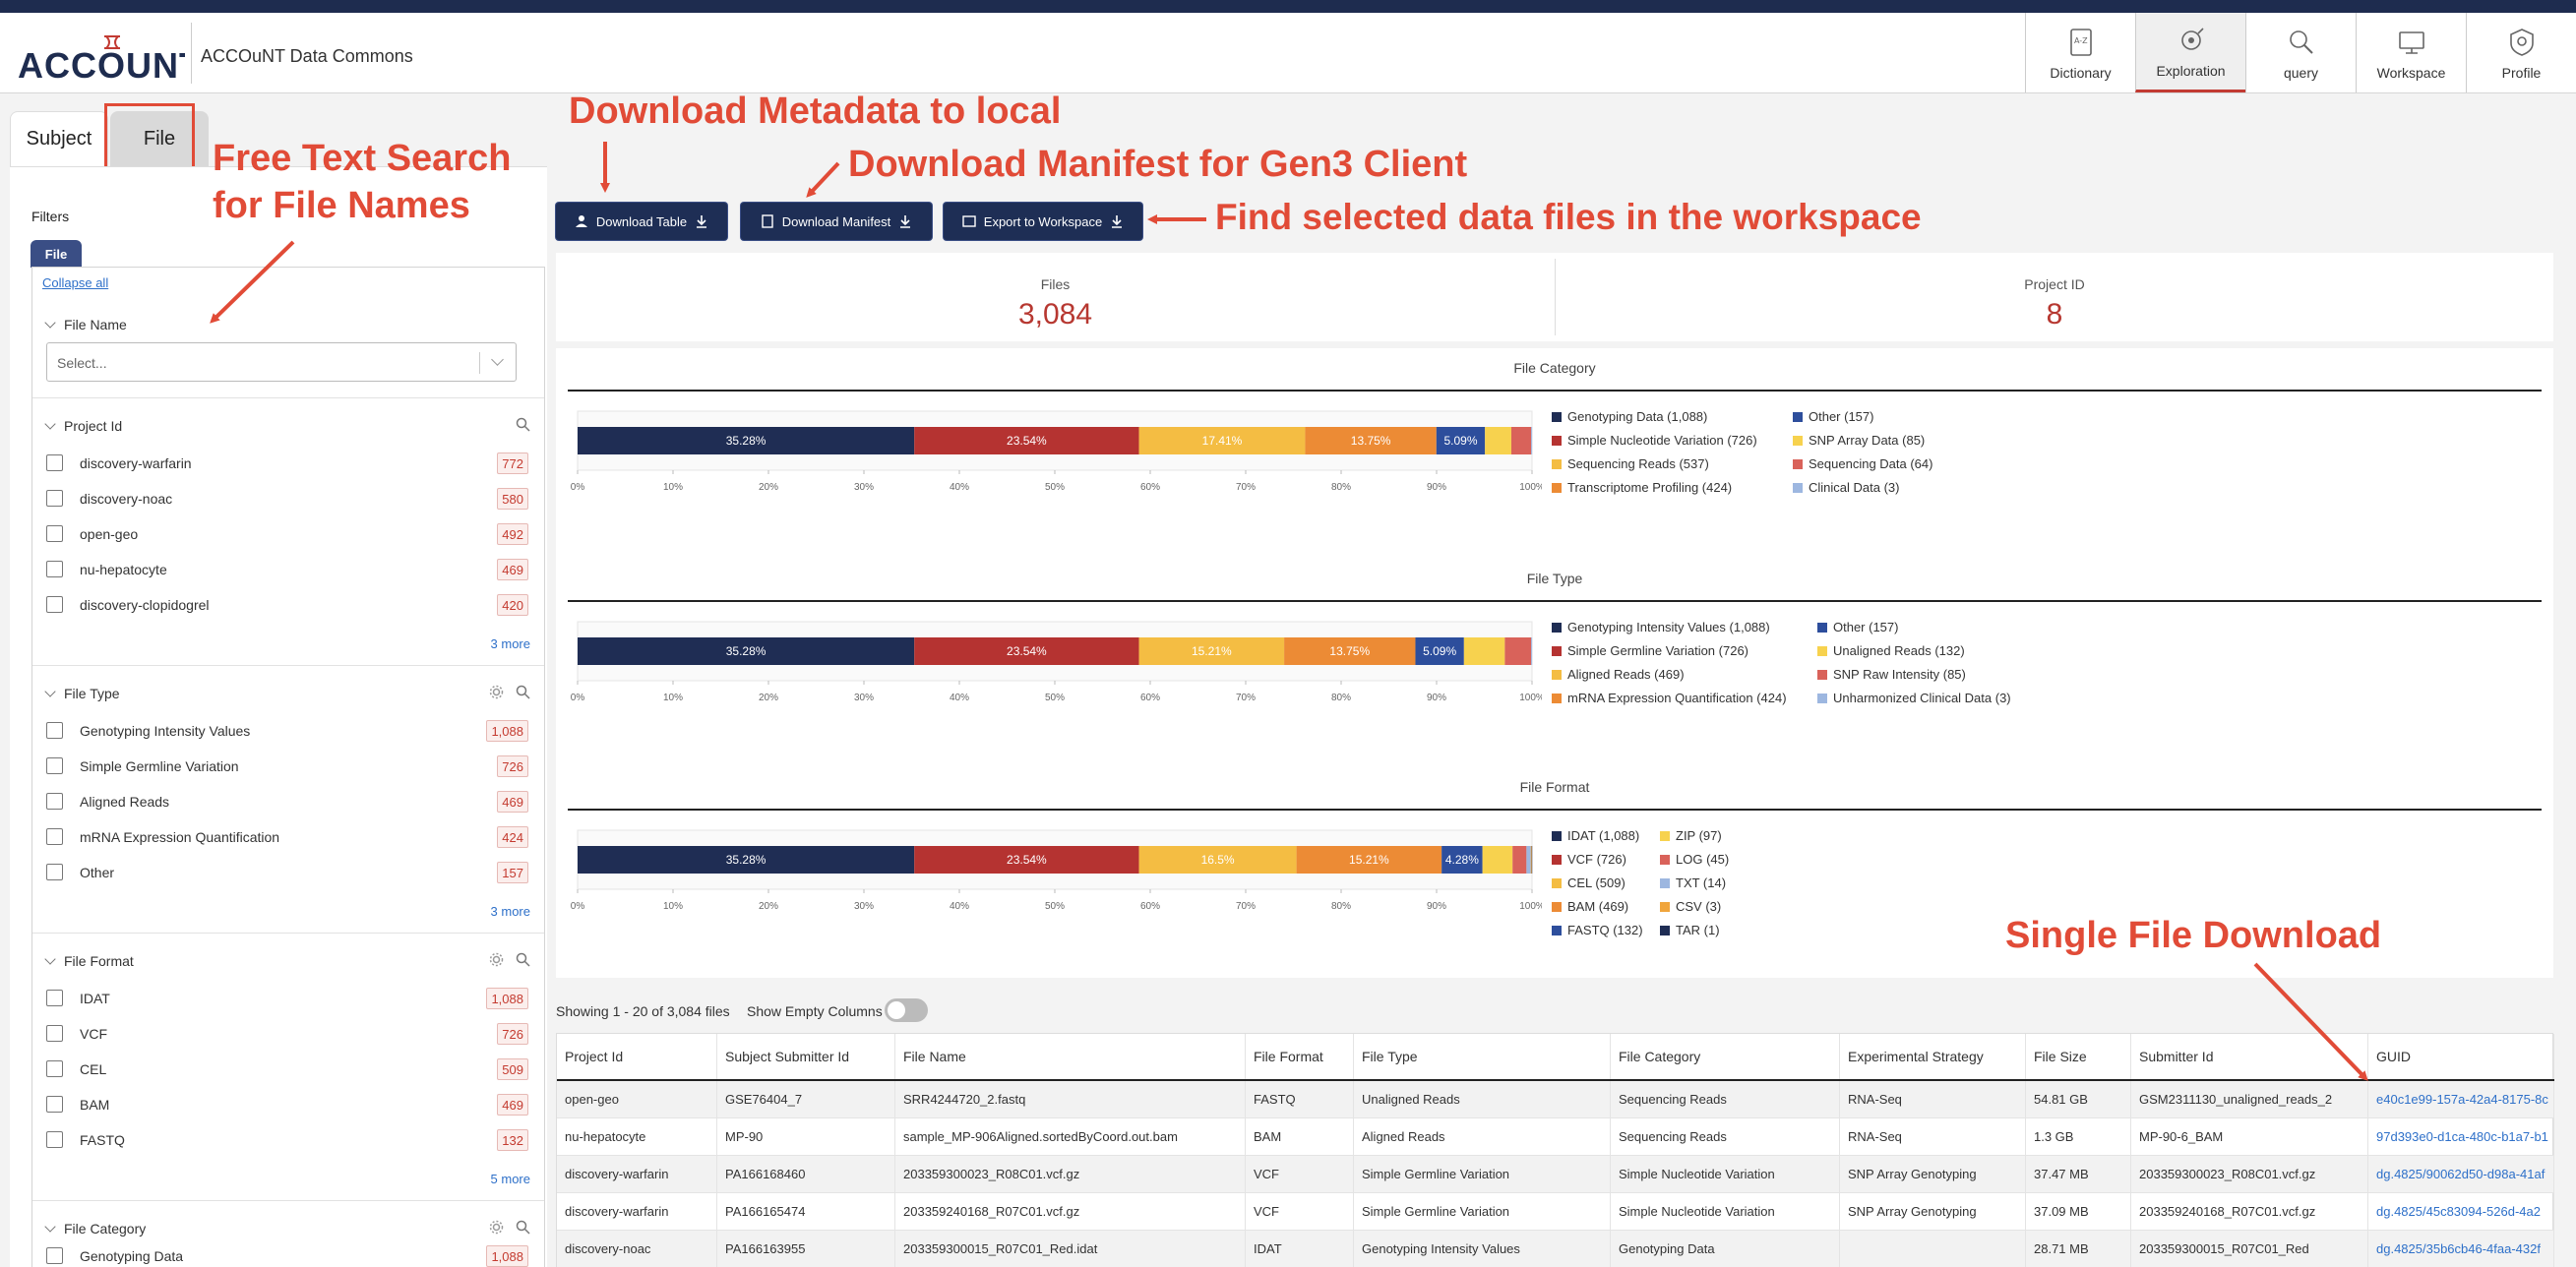 The image size is (2576, 1267). I want to click on guid-download-link: dg.4825/45c83094-526d-4a2, so click(2461, 1212).